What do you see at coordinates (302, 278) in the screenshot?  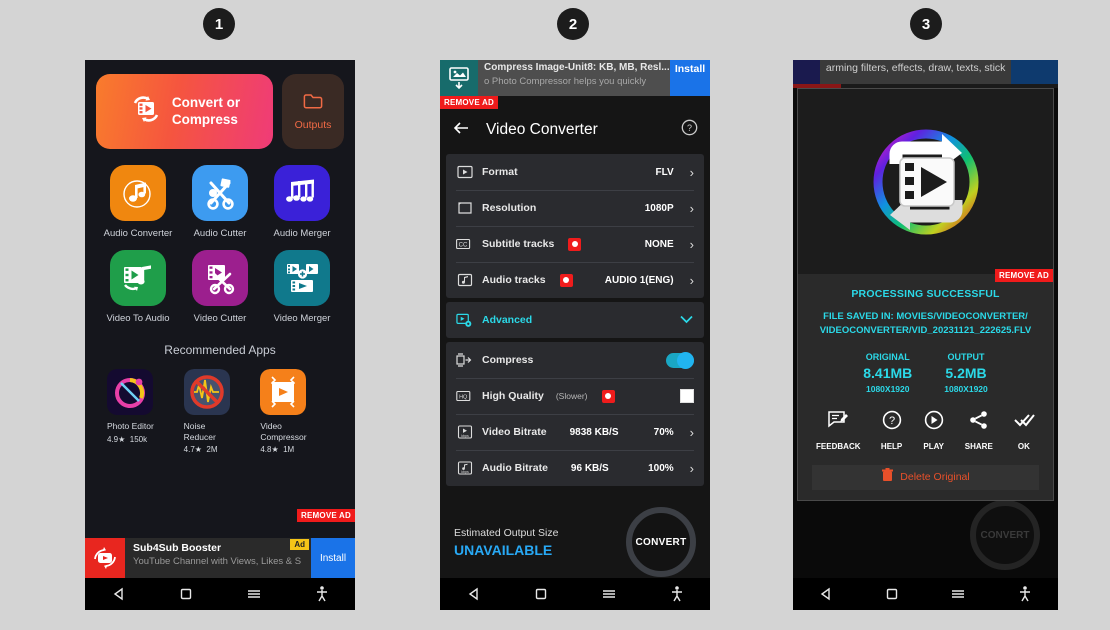 I see `video-merger-icon` at bounding box center [302, 278].